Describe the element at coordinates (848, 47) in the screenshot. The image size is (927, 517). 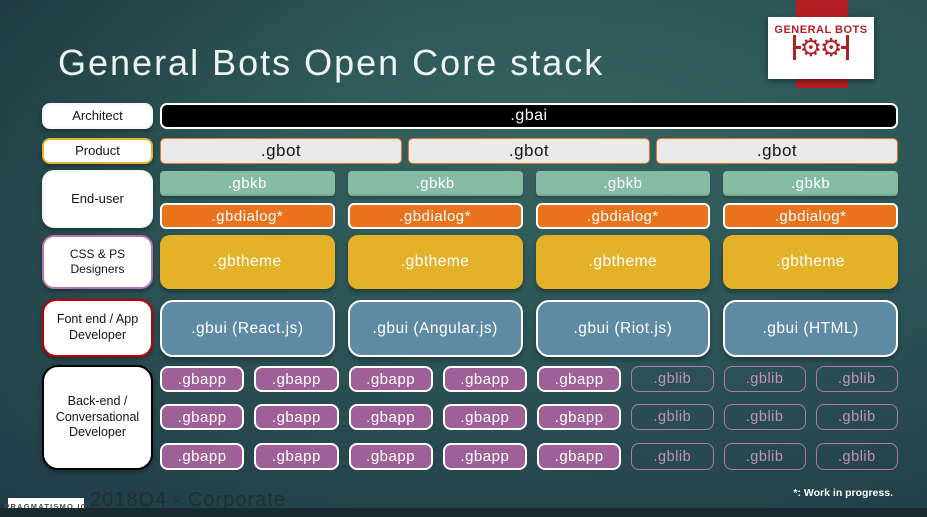
I see `gear-bar-right` at that location.